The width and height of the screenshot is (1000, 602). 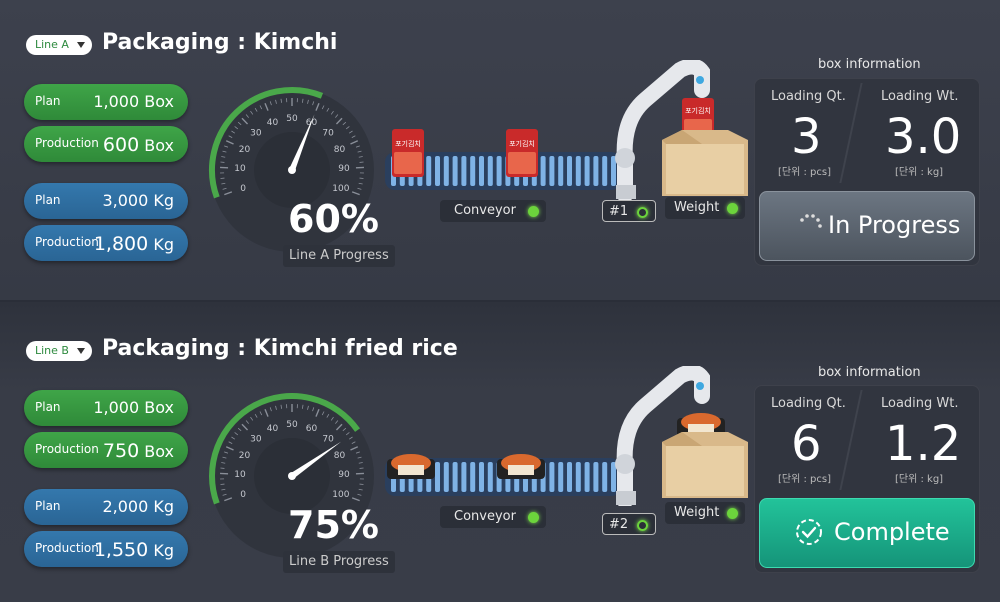 I want to click on conveyor-label: Conveyor, so click(x=485, y=210).